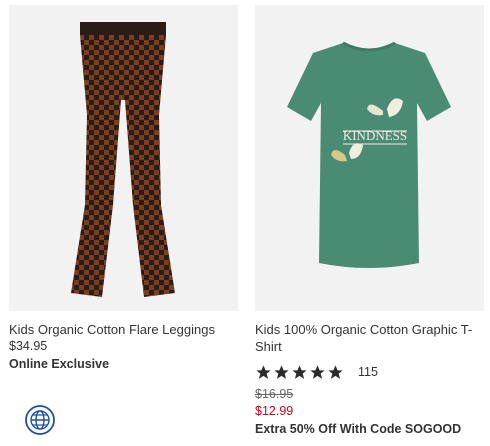  I want to click on globe-icon, so click(40, 420).